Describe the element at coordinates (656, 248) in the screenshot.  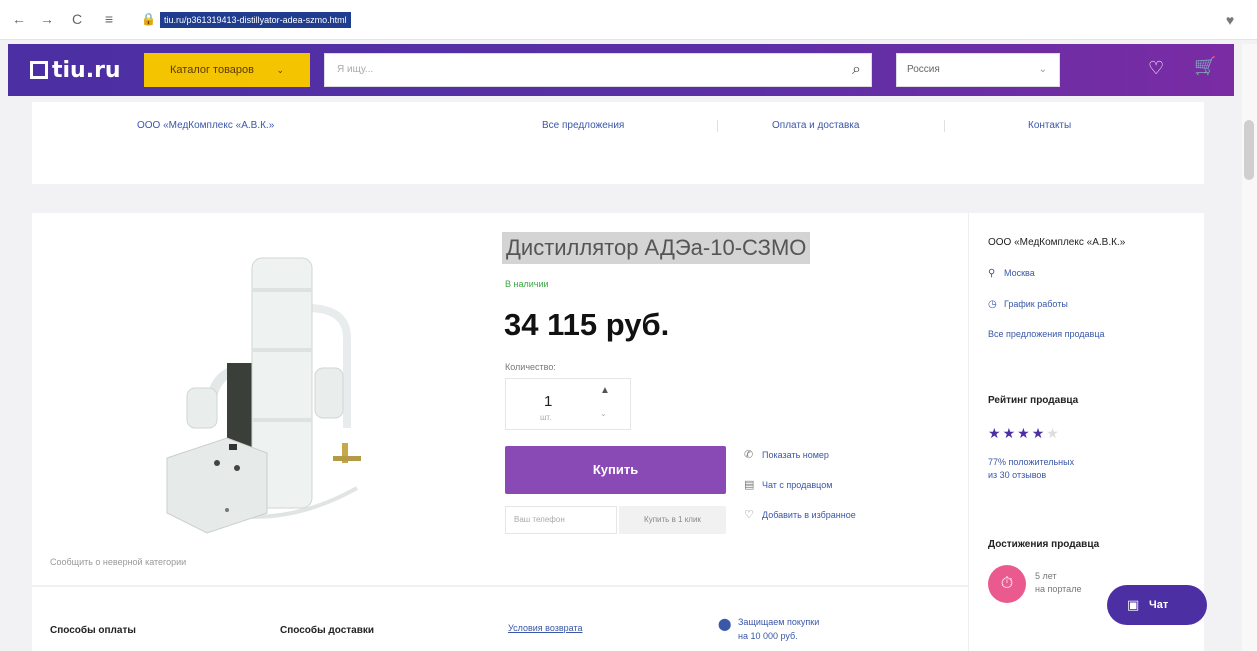
I see `product-title: Дистиллятор АДЭа-10-СЗМО` at that location.